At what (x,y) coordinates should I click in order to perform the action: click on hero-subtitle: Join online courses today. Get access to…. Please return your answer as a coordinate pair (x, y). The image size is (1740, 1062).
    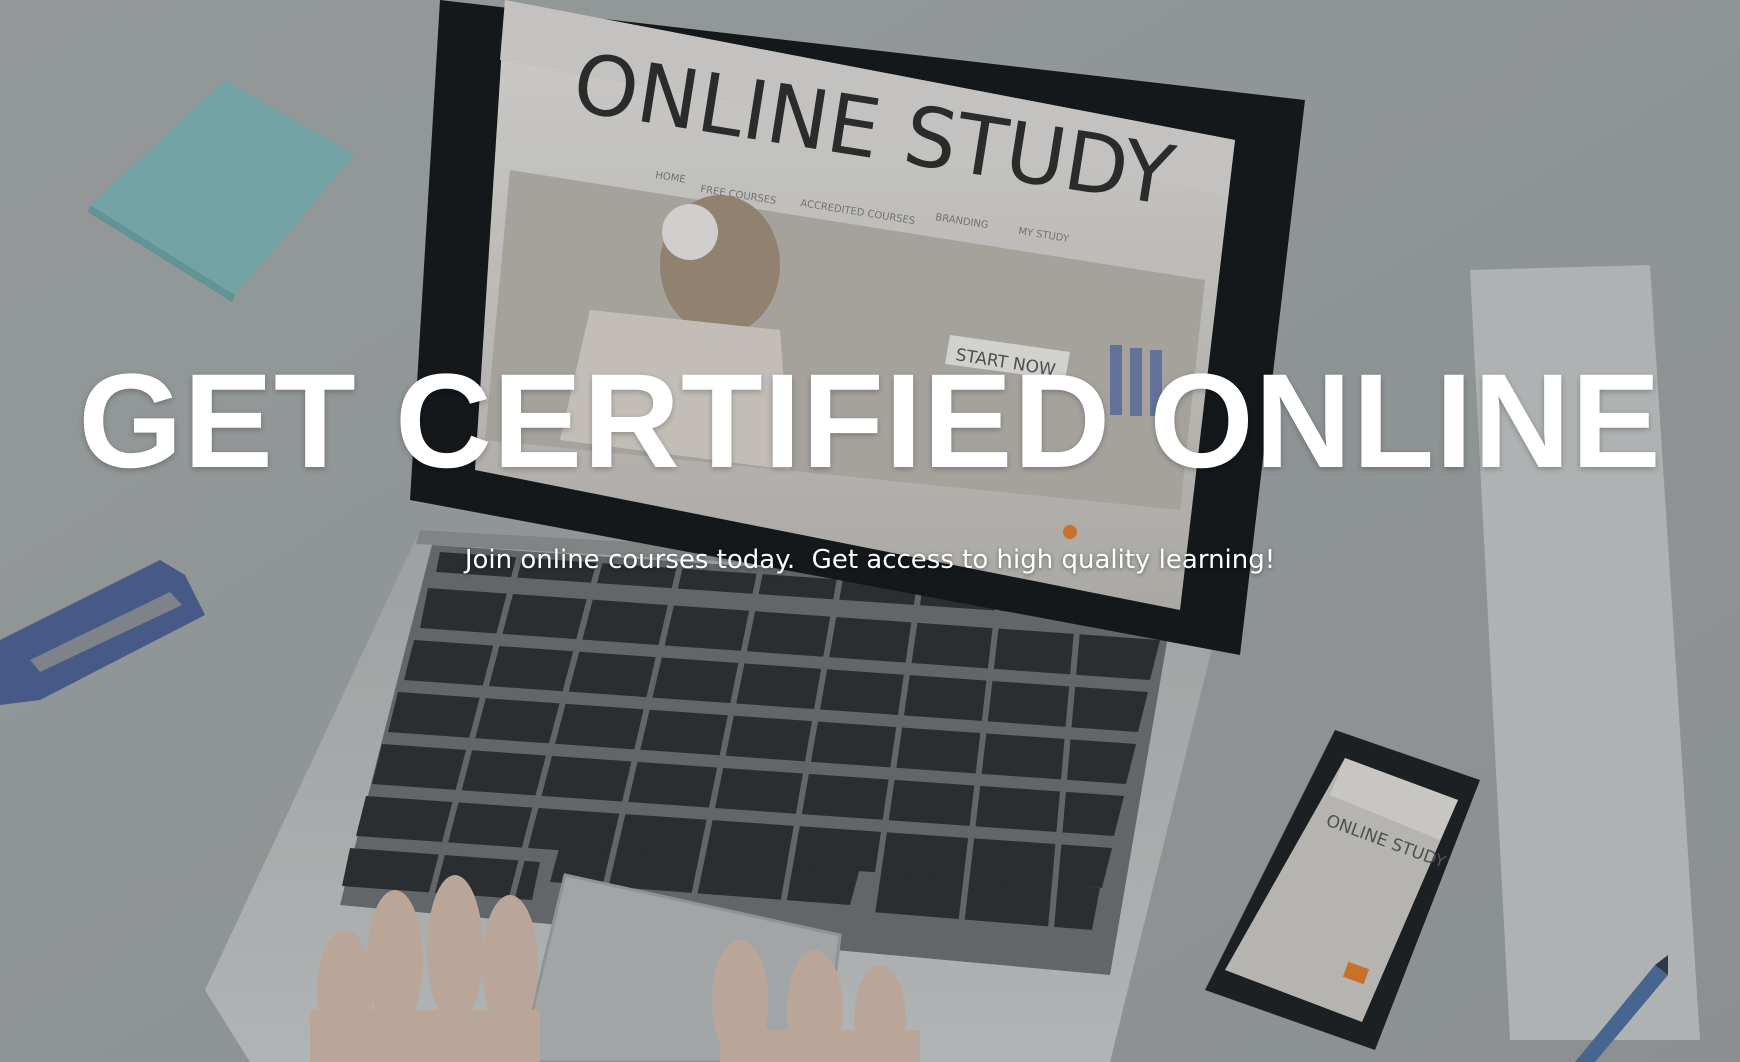
    Looking at the image, I should click on (870, 560).